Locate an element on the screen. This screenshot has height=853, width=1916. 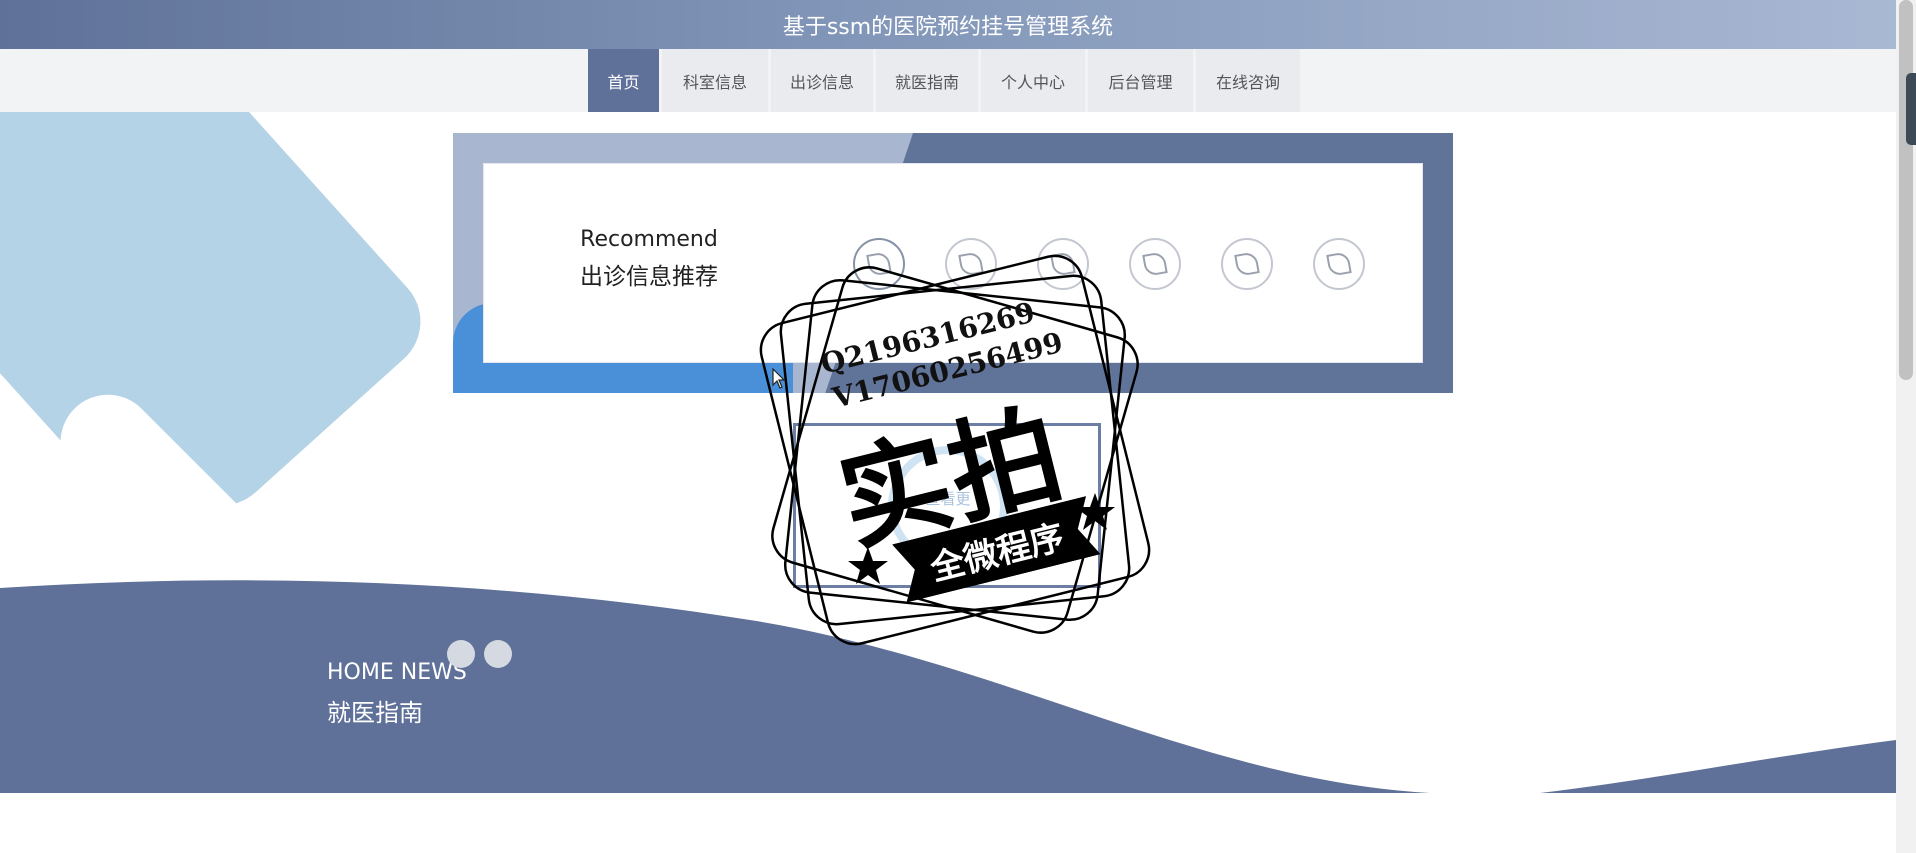
site-header: 基于ssm的医院预约挂号管理系统 is located at coordinates (948, 24).